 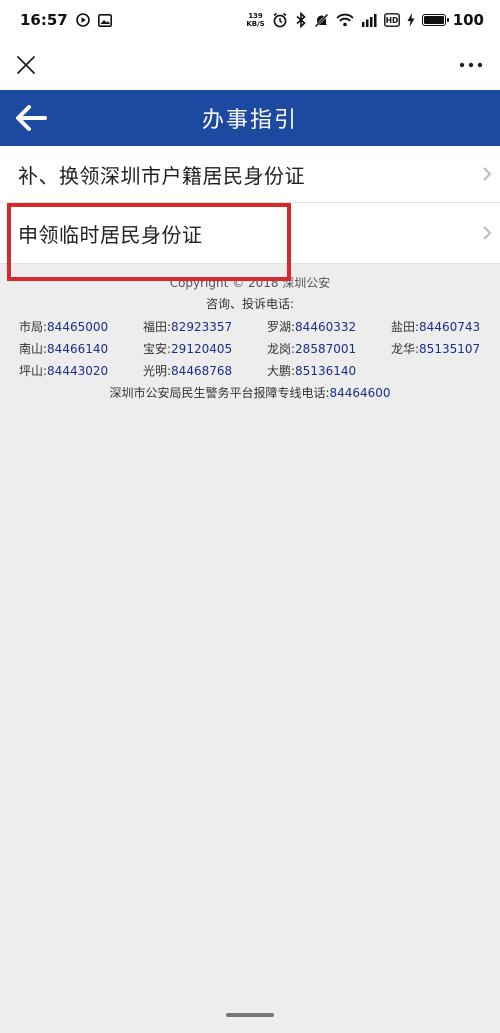 I want to click on list-item-label: 申领临时居民身份证, so click(x=110, y=234).